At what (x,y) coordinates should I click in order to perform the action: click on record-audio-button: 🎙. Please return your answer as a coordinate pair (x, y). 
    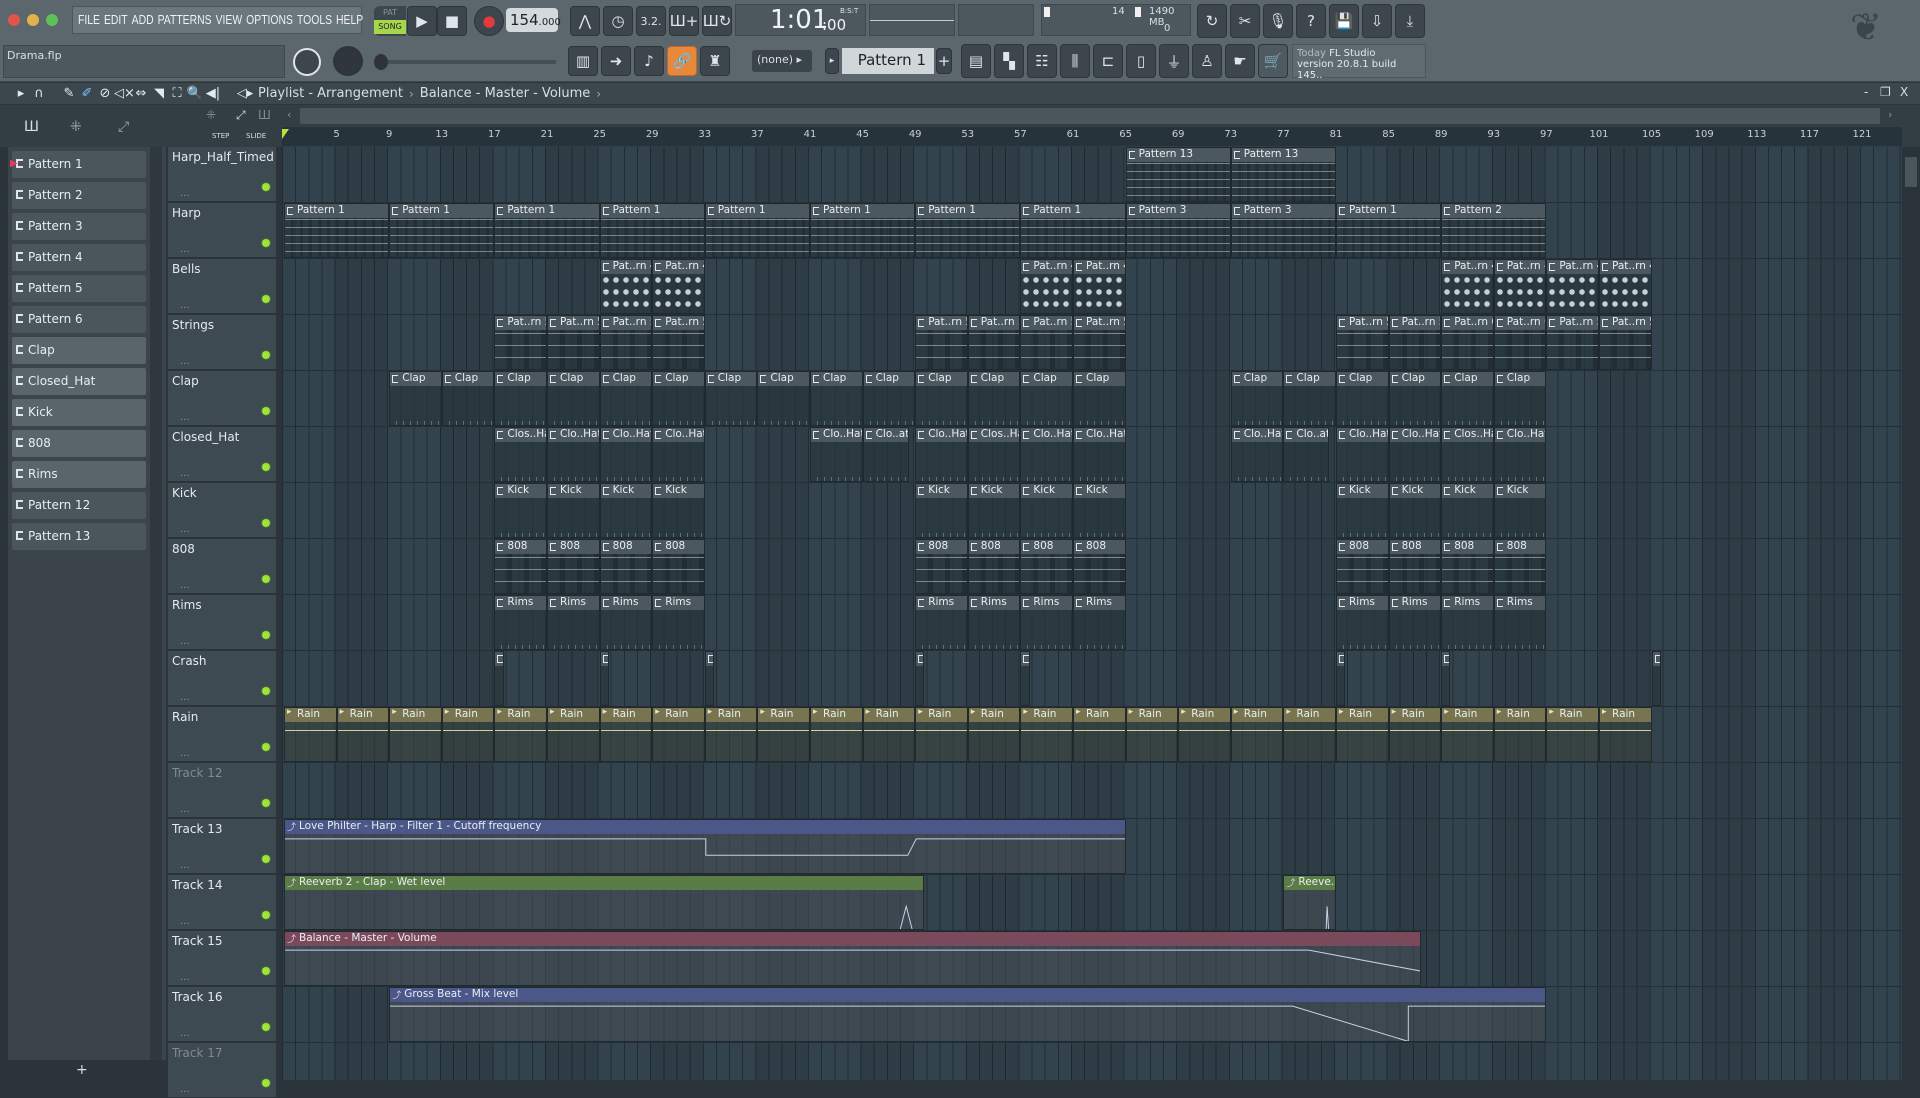
    Looking at the image, I should click on (1278, 21).